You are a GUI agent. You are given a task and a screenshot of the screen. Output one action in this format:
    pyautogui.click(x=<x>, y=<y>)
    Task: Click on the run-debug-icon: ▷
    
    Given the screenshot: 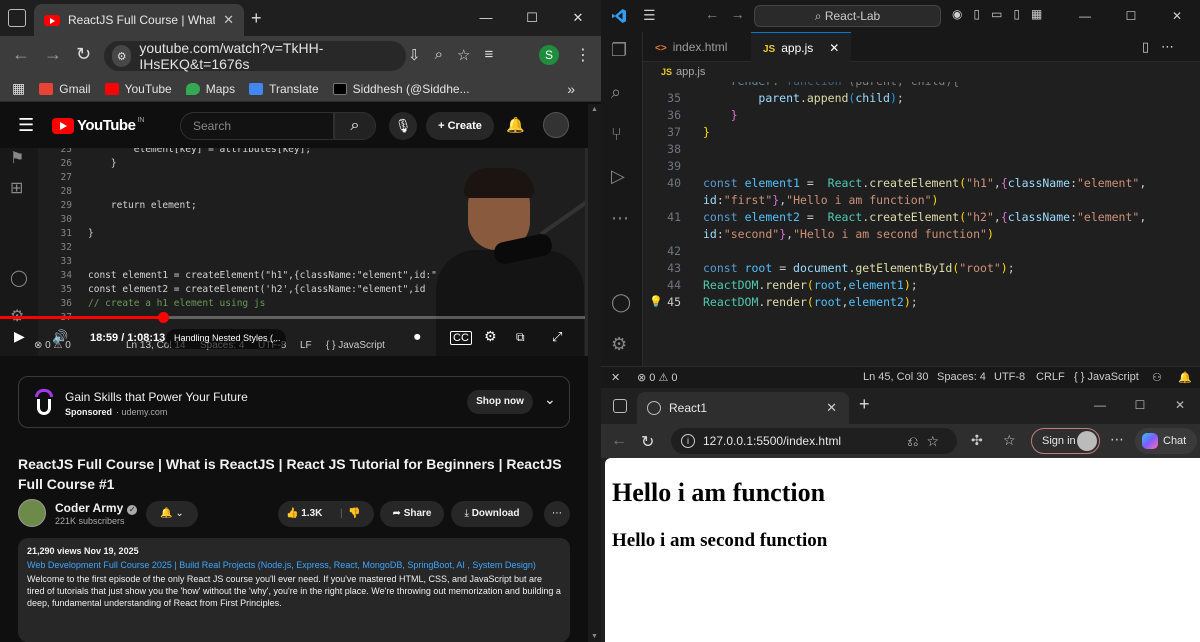 What is the action you would take?
    pyautogui.click(x=618, y=176)
    